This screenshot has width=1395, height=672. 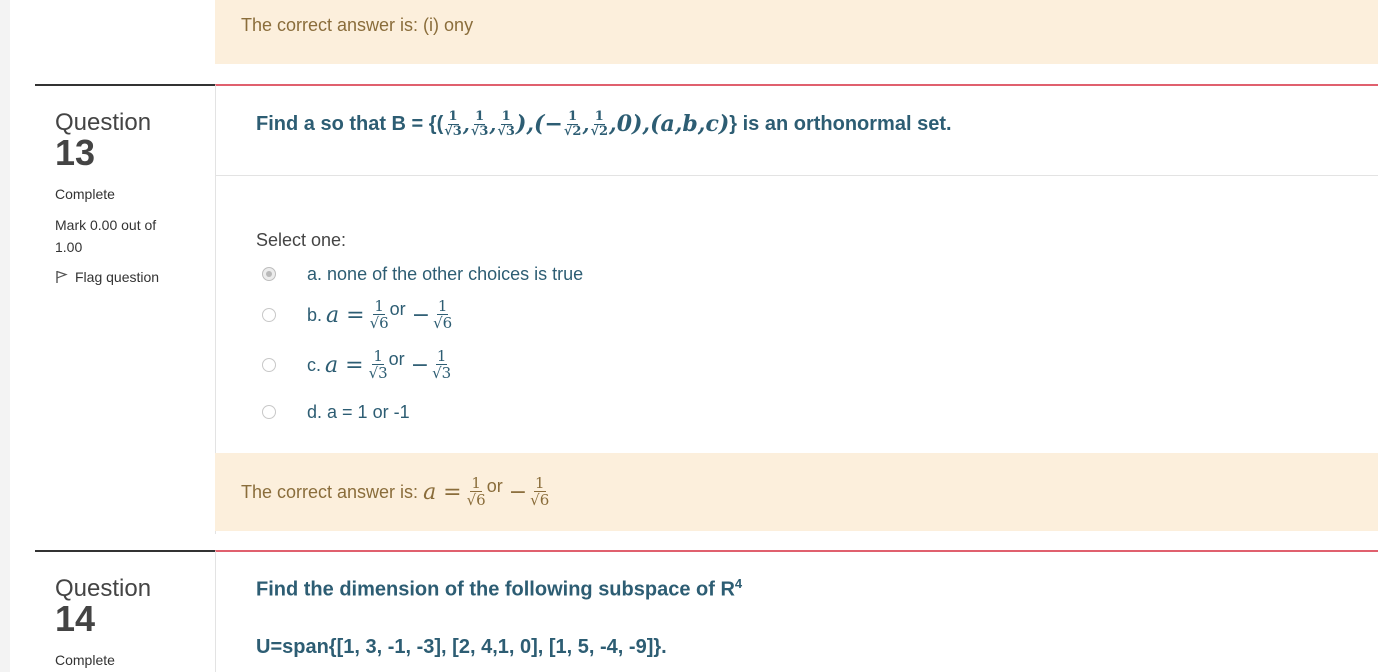 What do you see at coordinates (106, 236) in the screenshot?
I see `question-grade: Mark 0.00 out of 1.00` at bounding box center [106, 236].